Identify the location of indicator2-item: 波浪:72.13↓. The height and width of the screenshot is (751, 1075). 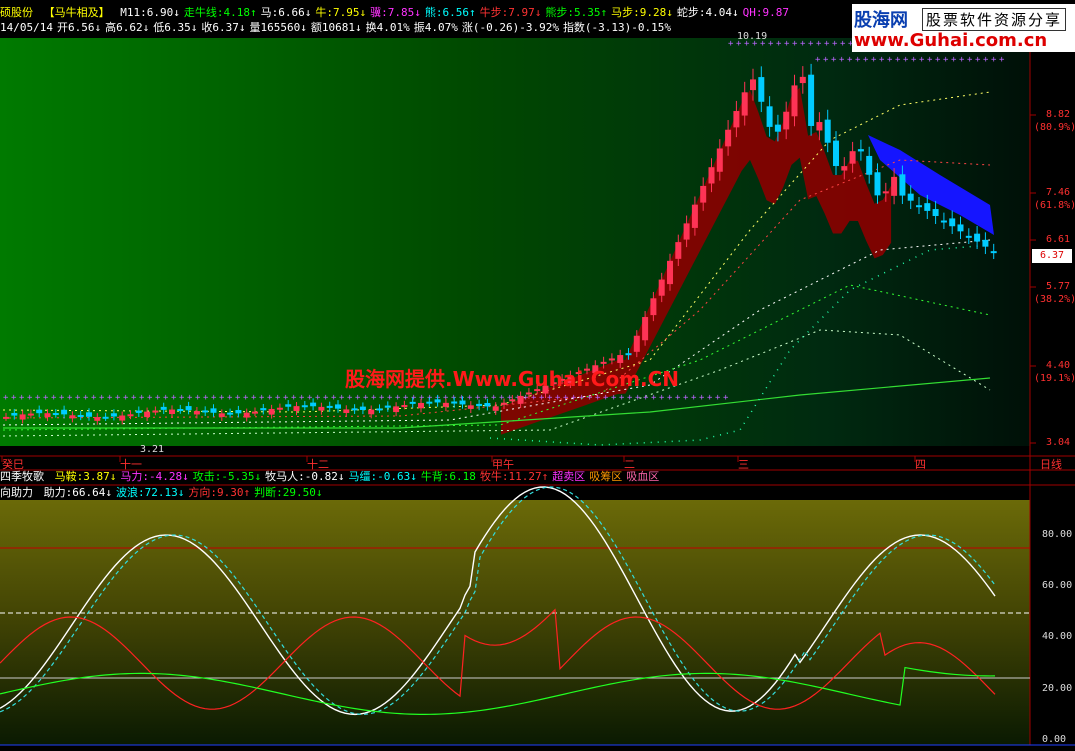
(150, 492).